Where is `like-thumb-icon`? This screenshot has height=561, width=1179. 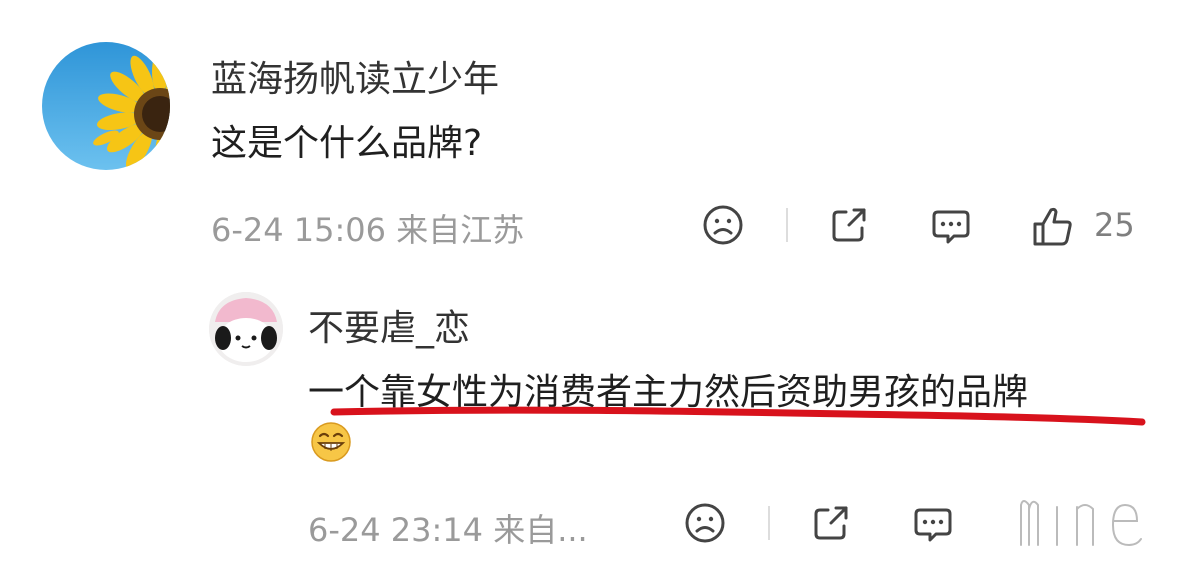 like-thumb-icon is located at coordinates (1052, 226).